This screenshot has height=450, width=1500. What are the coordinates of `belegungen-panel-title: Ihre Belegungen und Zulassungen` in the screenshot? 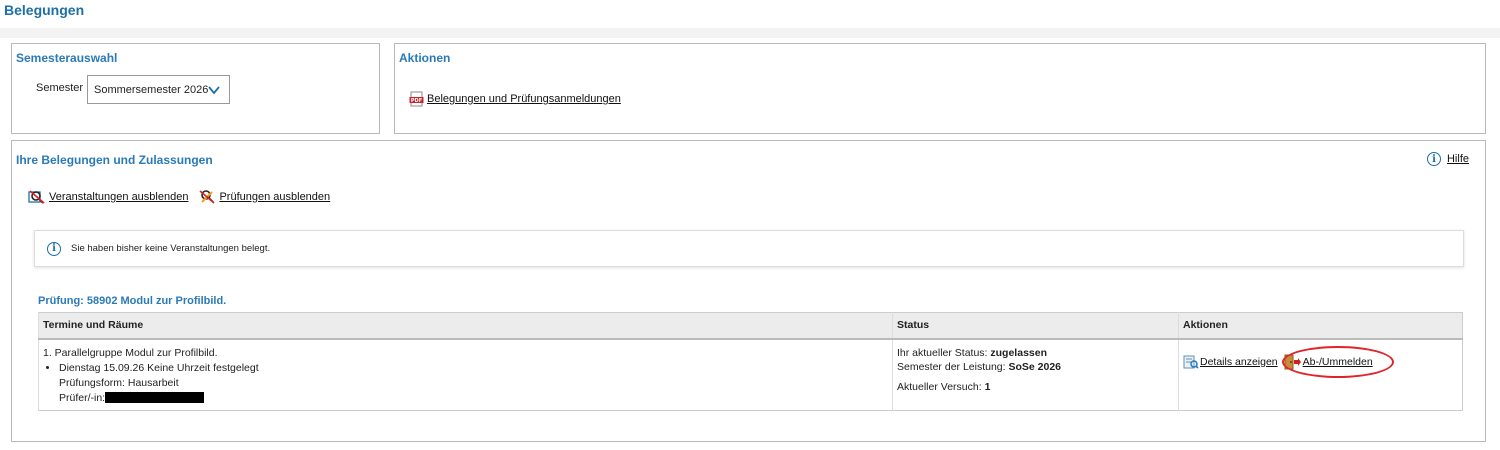 It's located at (114, 160).